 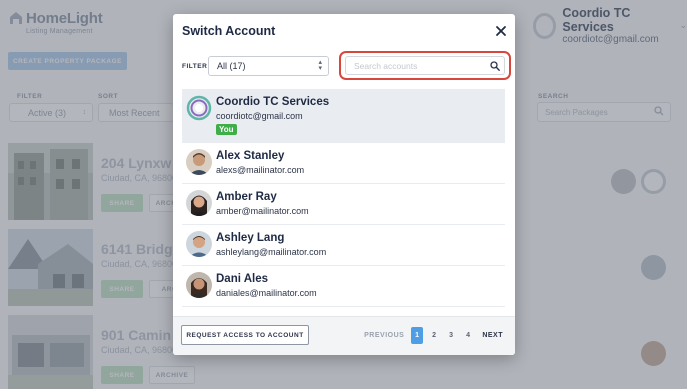 I want to click on search-highlight, so click(x=425, y=65).